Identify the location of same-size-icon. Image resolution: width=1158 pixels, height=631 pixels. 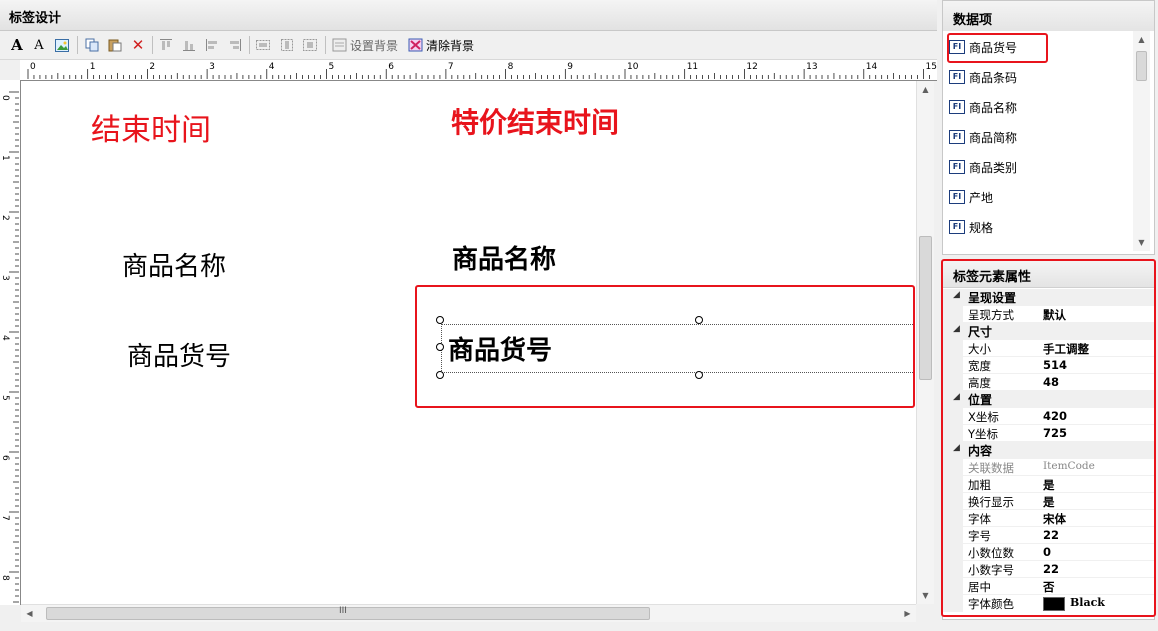
(310, 45).